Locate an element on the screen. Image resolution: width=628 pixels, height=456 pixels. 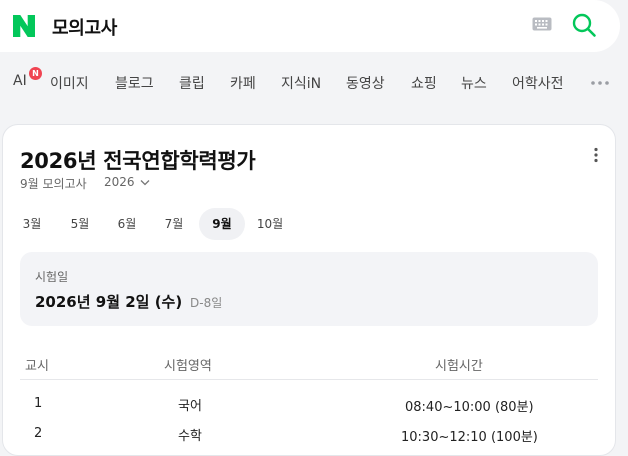
month-tab-7: 7월 is located at coordinates (174, 224).